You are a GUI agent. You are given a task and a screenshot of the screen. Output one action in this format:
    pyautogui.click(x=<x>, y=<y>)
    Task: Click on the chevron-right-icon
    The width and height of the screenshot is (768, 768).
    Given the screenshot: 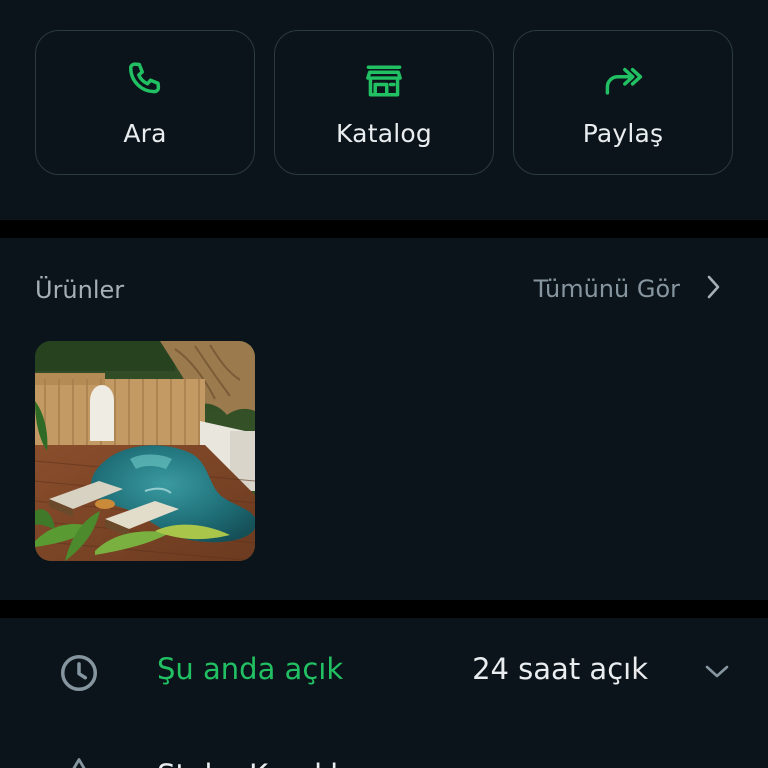 What is the action you would take?
    pyautogui.click(x=714, y=289)
    